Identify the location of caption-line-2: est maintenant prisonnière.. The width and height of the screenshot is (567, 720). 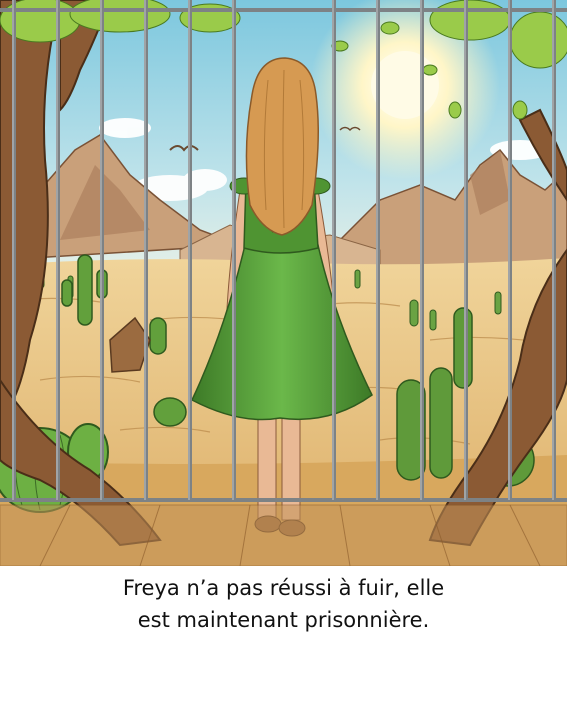
(283, 620).